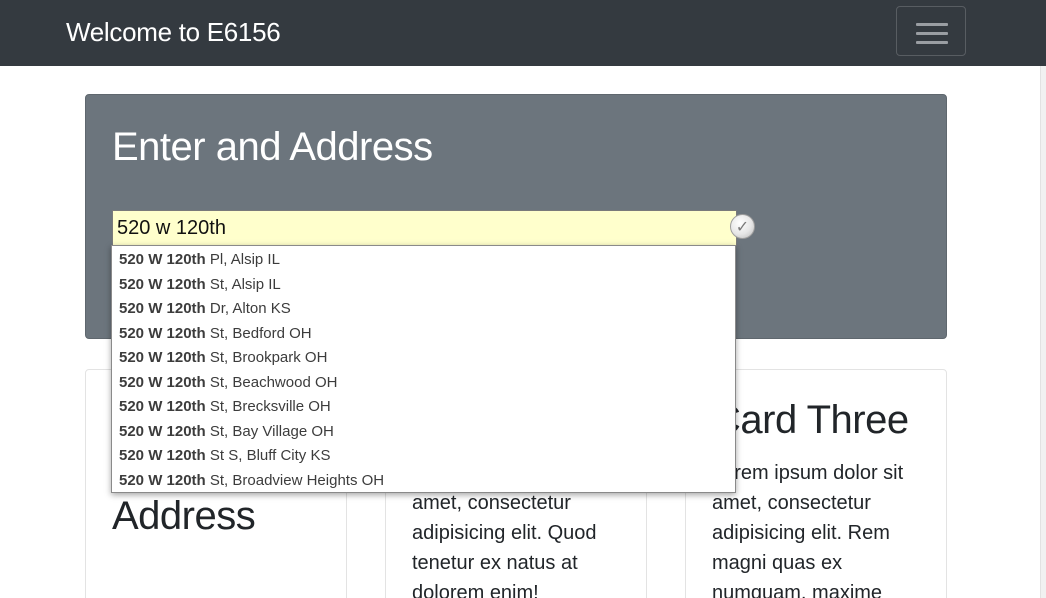 Image resolution: width=1046 pixels, height=598 pixels. Describe the element at coordinates (173, 32) in the screenshot. I see `navbar-brand: Welcome to E6156` at that location.